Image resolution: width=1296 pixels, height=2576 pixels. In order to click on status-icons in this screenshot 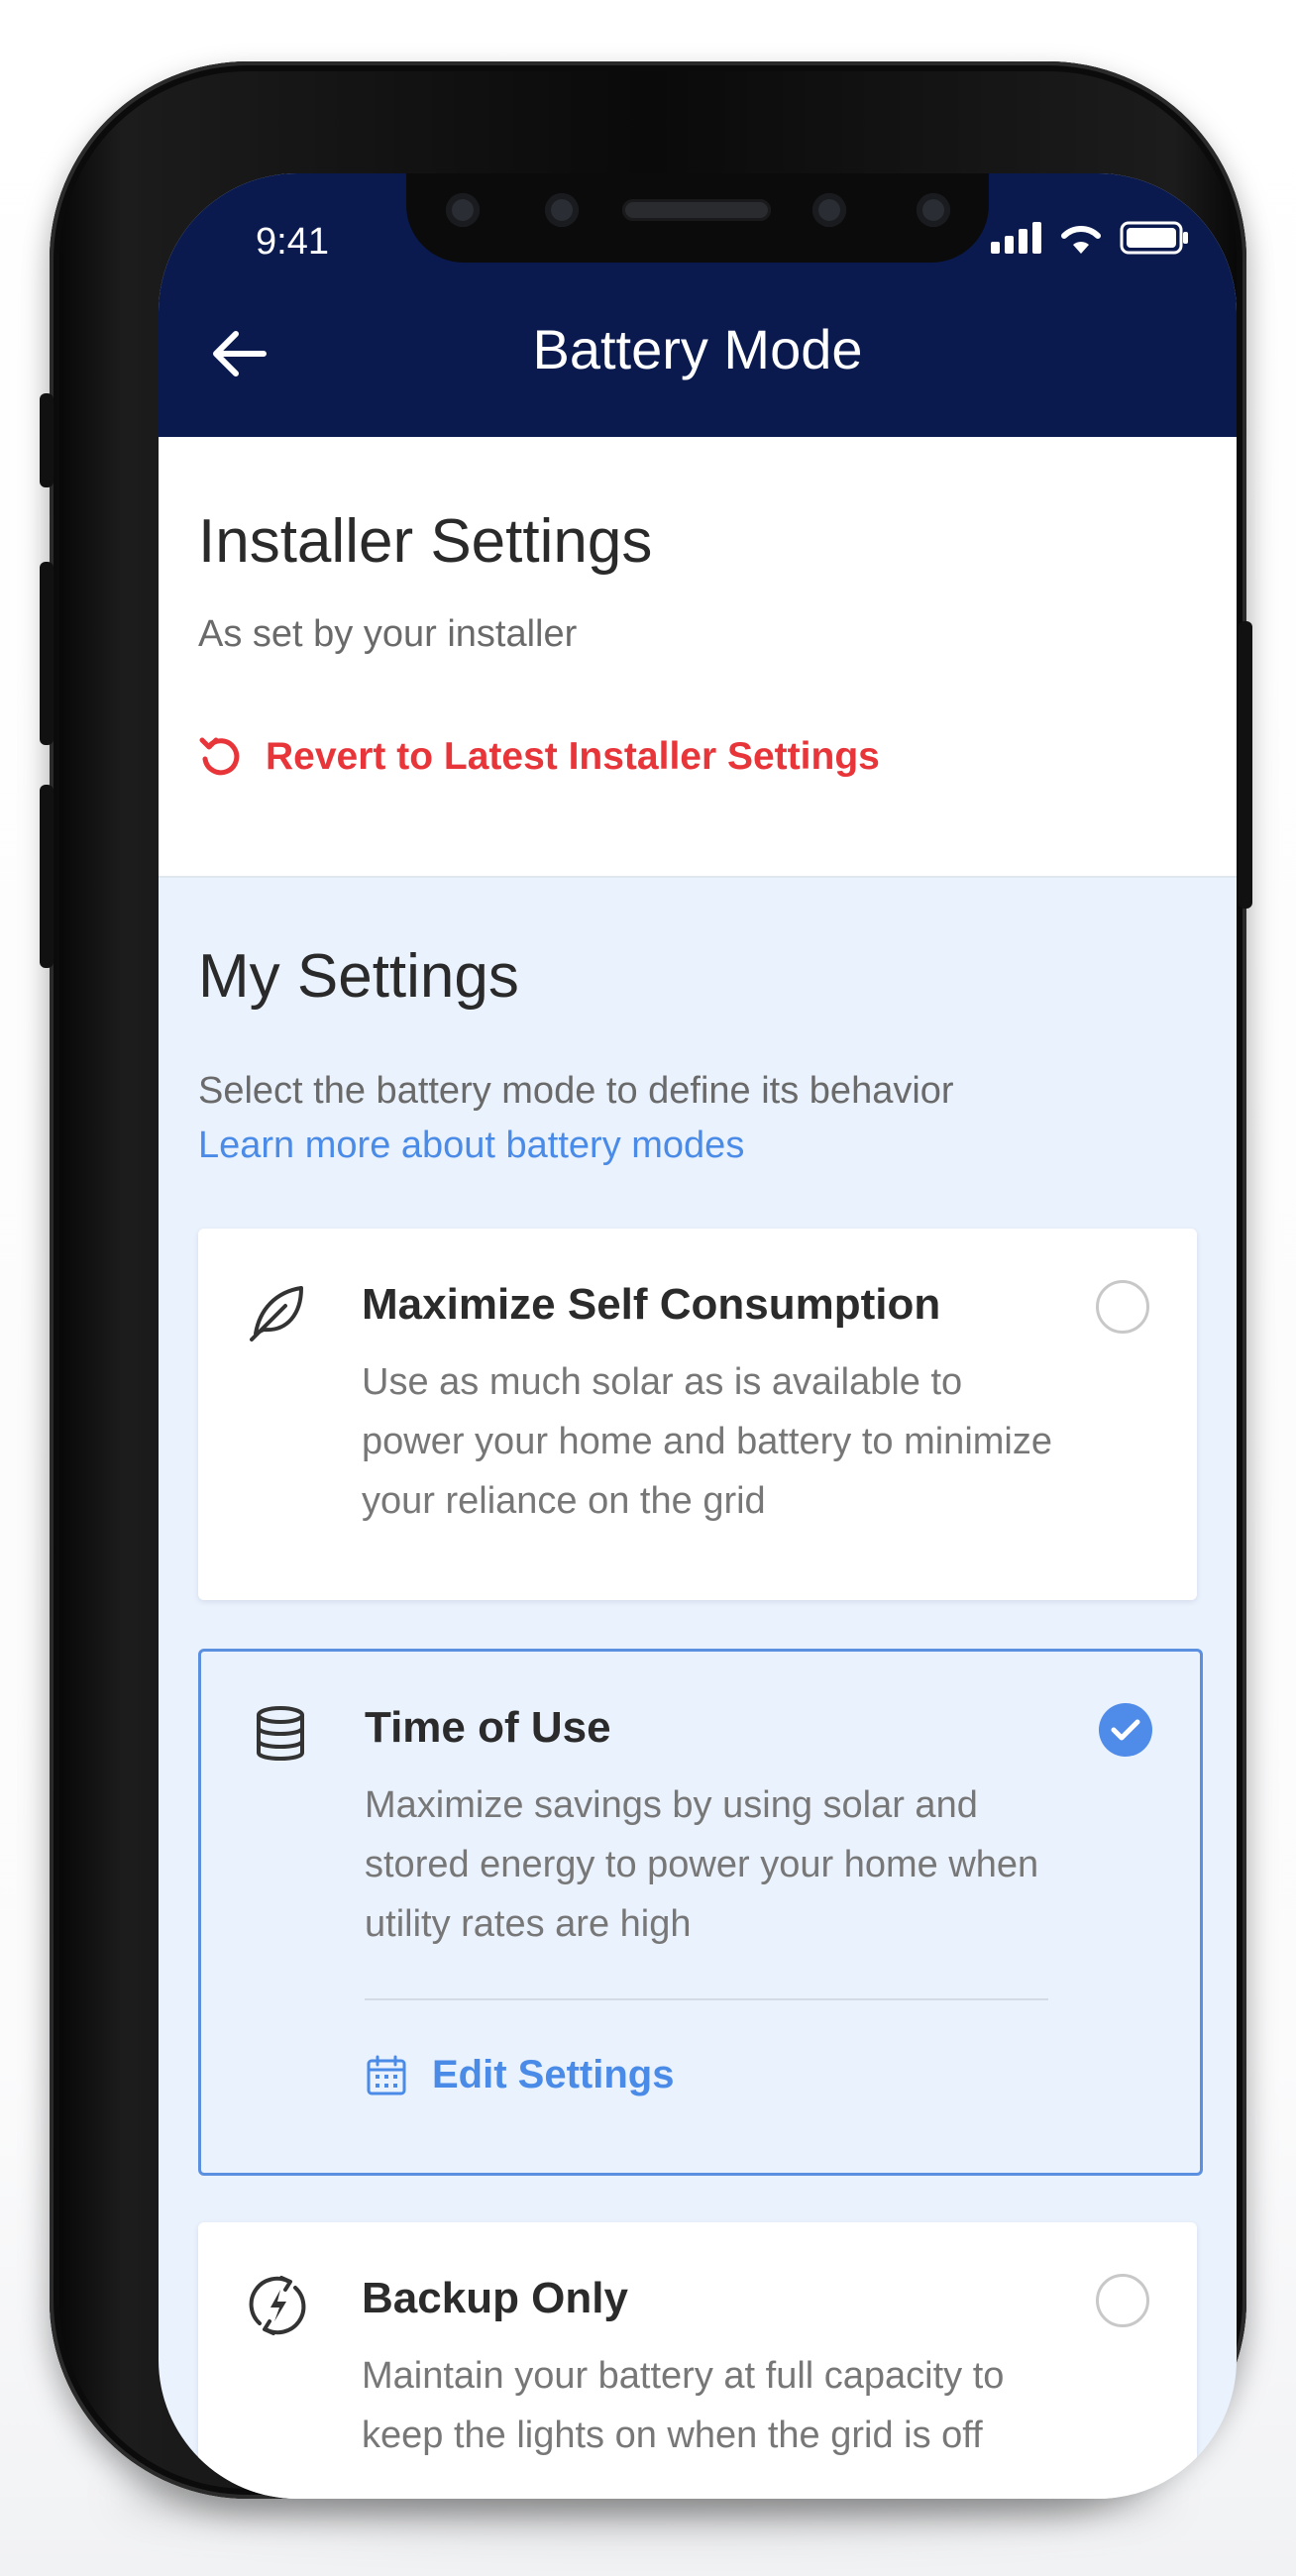, I will do `click(1090, 238)`.